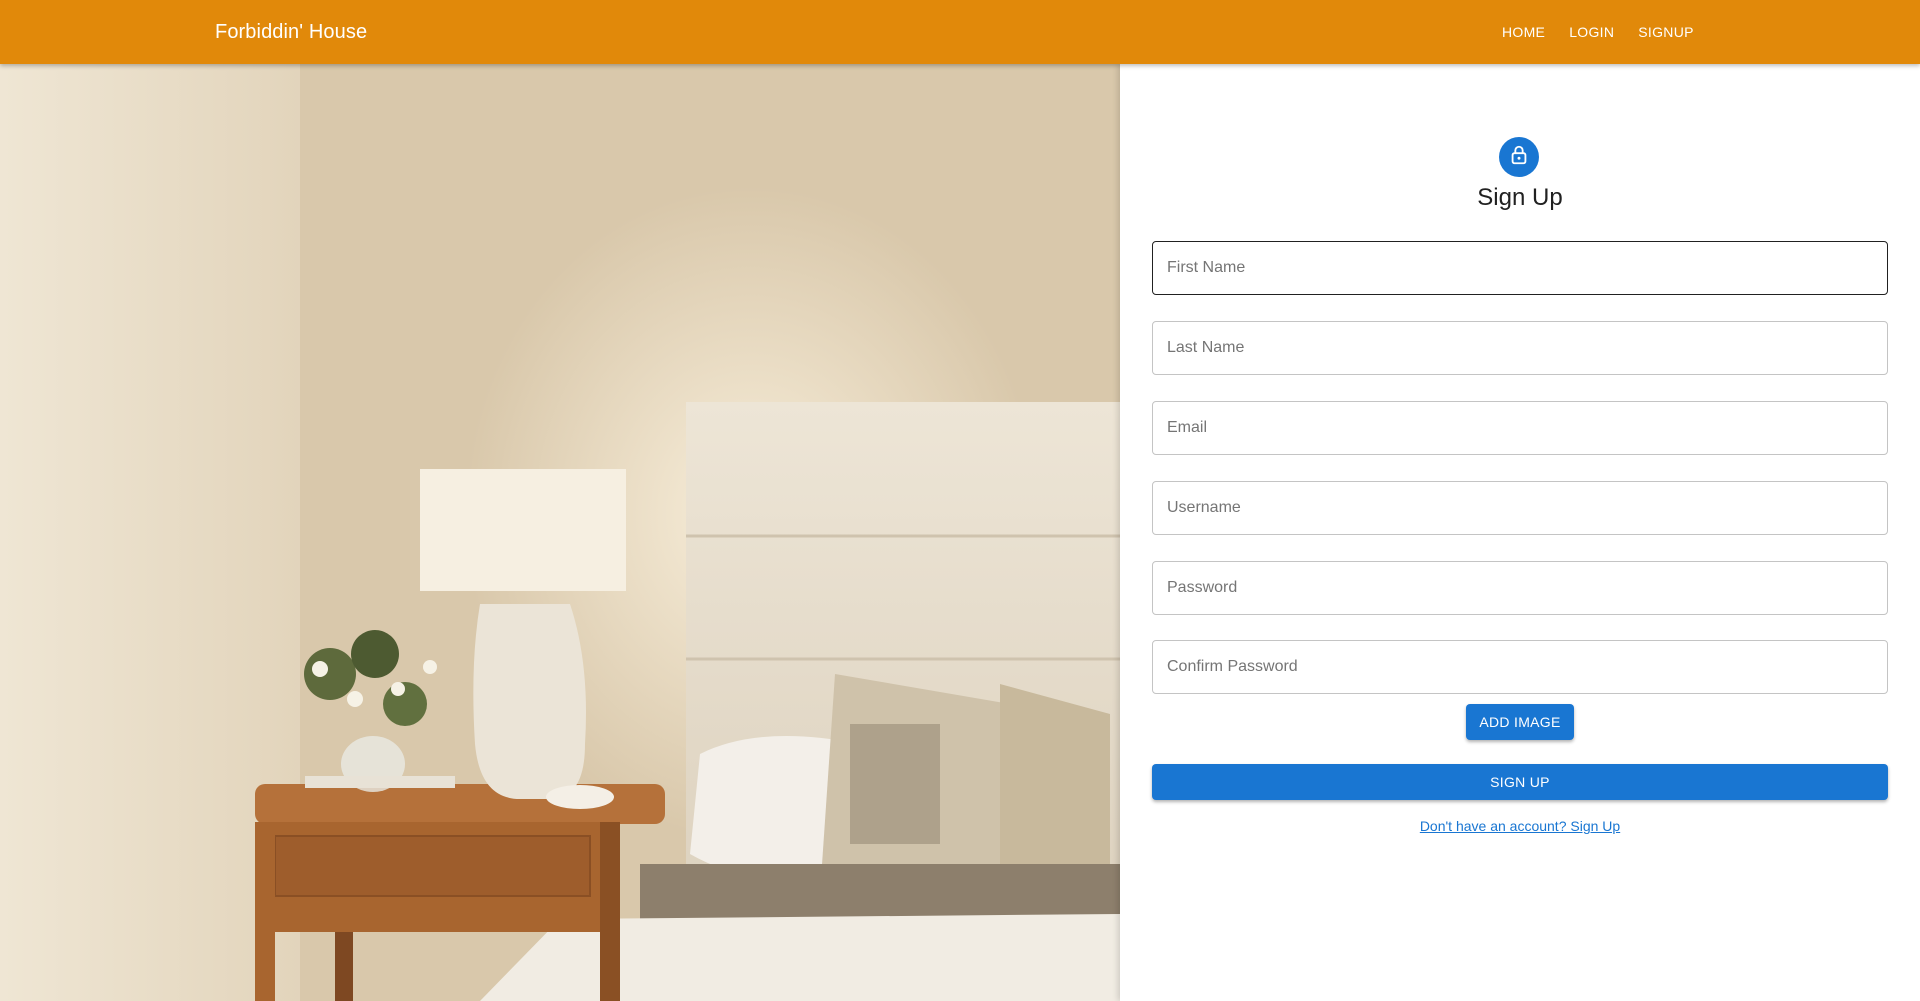 The width and height of the screenshot is (1920, 1001). I want to click on lock-icon, so click(1519, 157).